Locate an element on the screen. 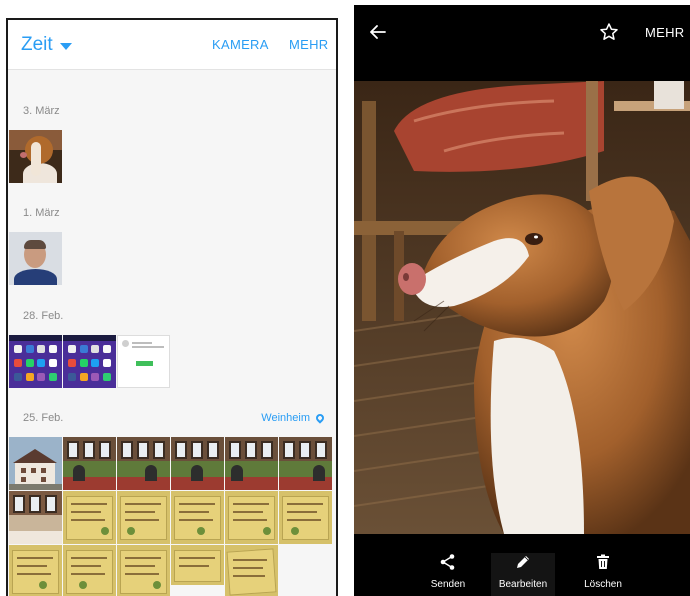 This screenshot has height=596, width=690. caret-down-icon is located at coordinates (65, 46).